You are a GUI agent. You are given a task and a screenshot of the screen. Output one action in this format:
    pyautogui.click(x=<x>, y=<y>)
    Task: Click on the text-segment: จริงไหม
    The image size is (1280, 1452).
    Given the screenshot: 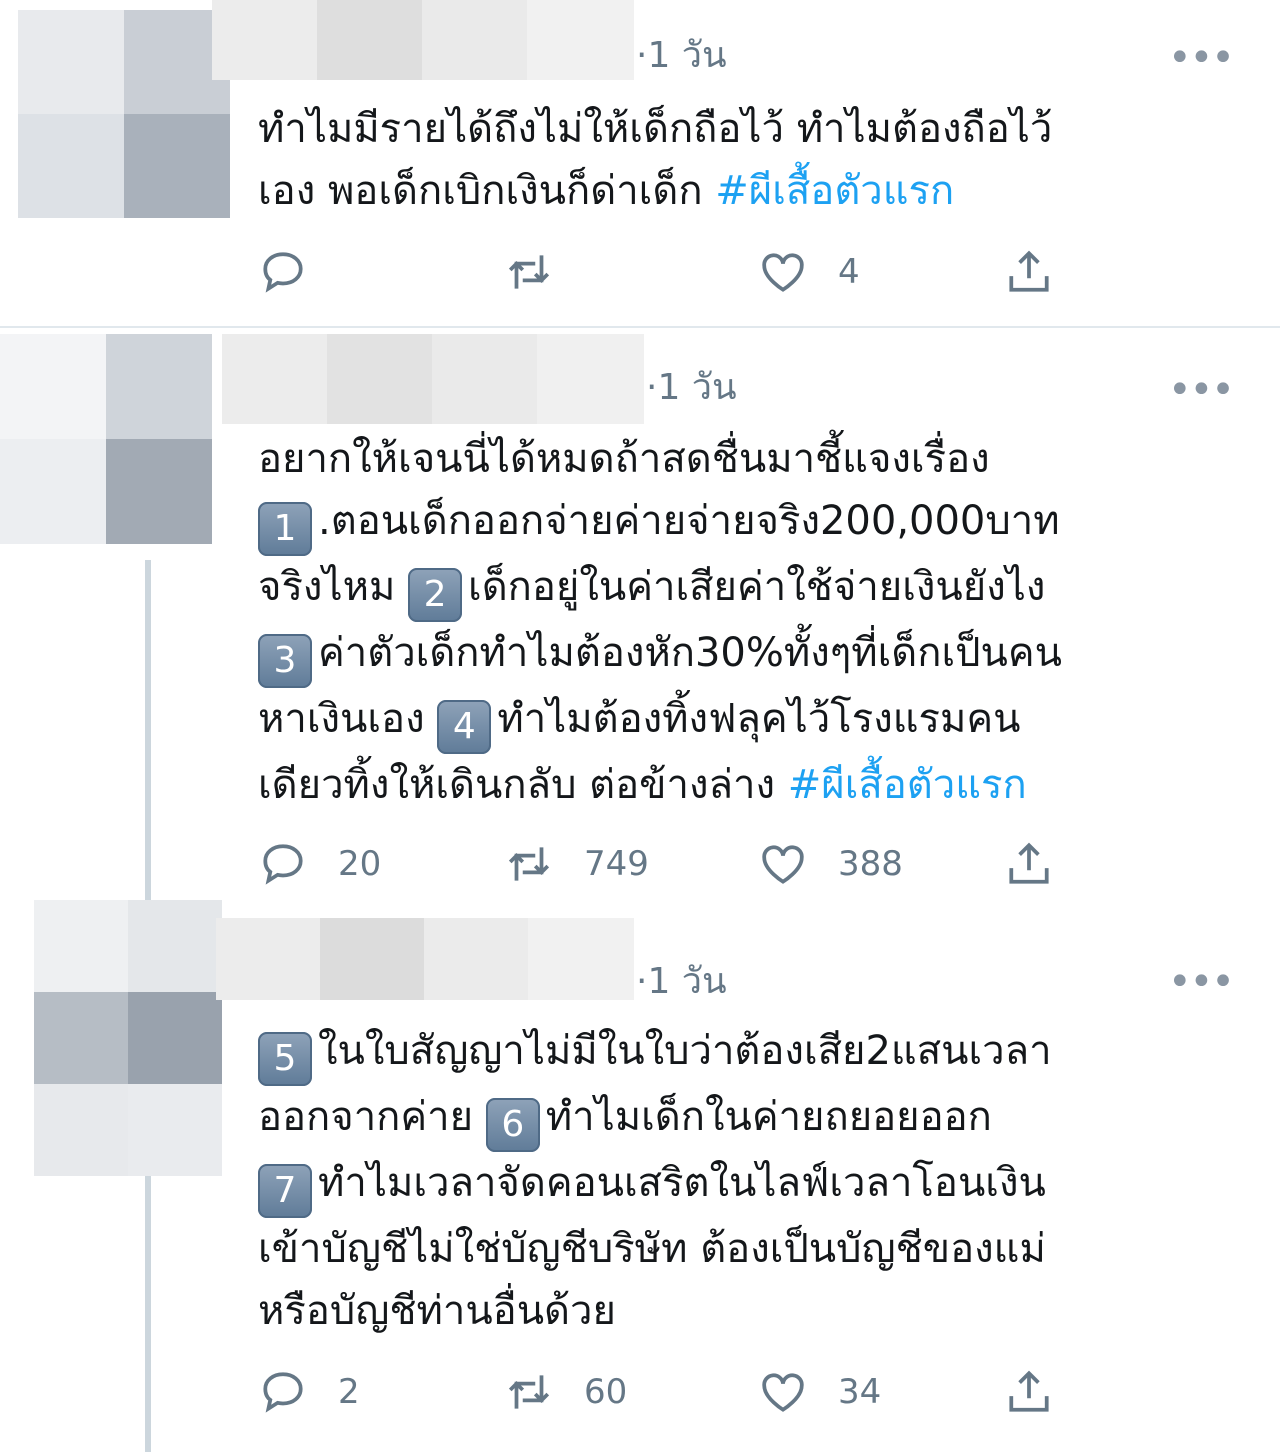 What is the action you would take?
    pyautogui.click(x=333, y=587)
    